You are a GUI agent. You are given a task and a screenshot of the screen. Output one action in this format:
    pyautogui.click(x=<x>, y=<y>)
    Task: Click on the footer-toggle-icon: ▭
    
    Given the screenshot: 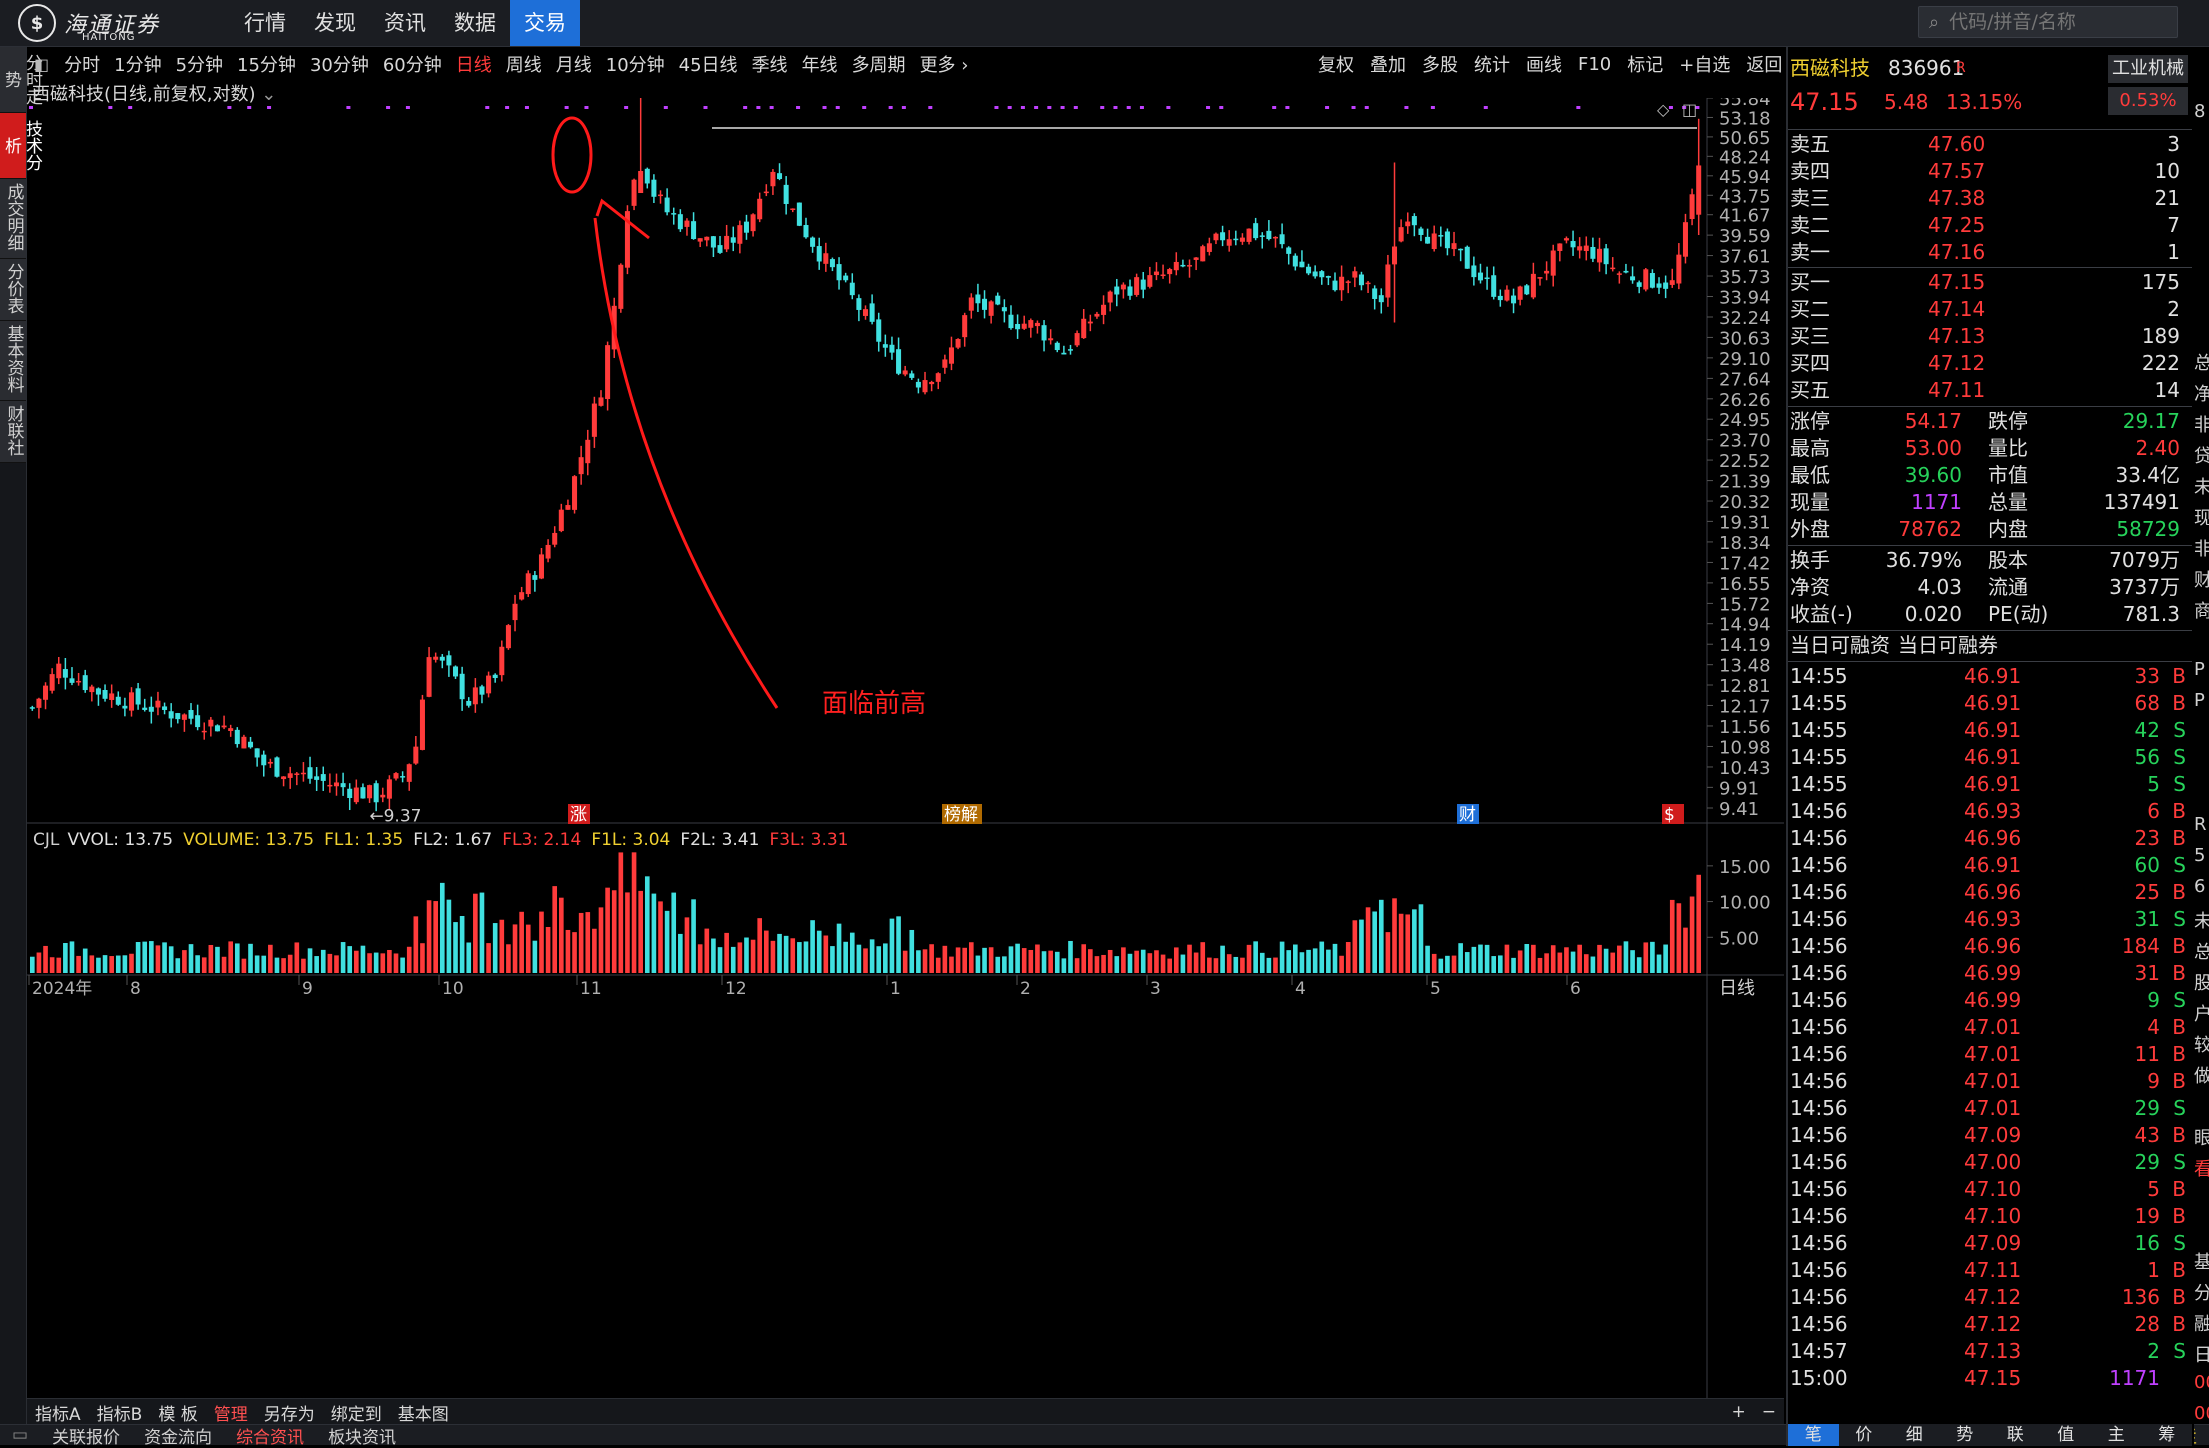 What is the action you would take?
    pyautogui.click(x=20, y=1435)
    